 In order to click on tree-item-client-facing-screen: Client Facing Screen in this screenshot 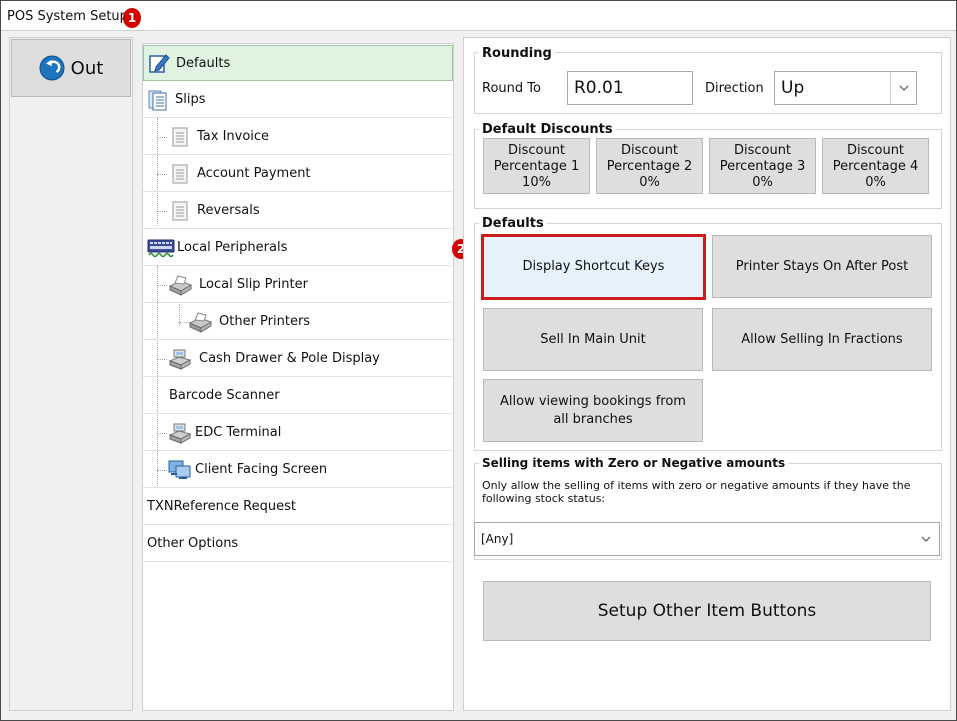, I will do `click(298, 470)`.